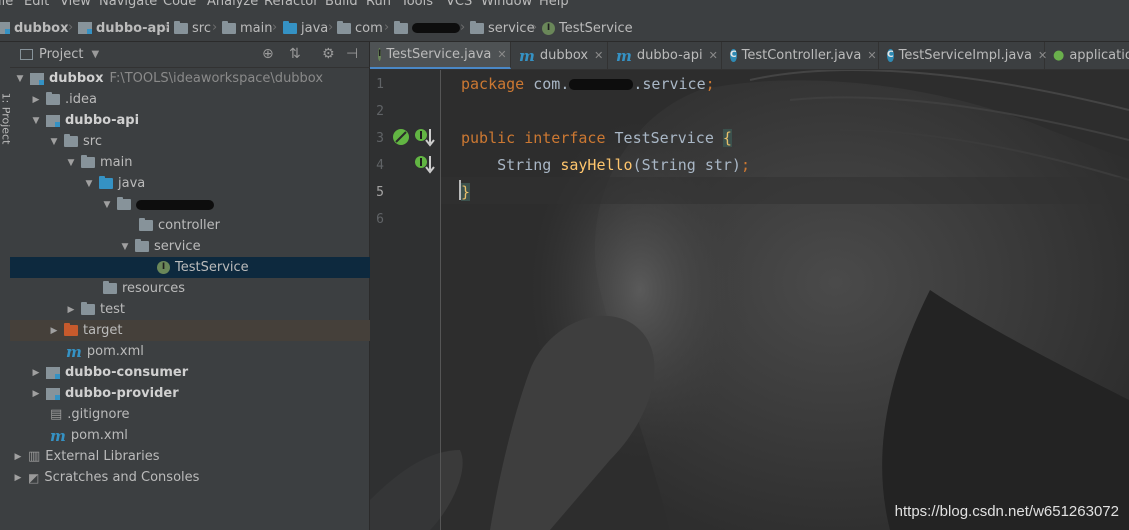 The image size is (1129, 530). I want to click on breadcrumb-module: dubbo-api, so click(124, 28).